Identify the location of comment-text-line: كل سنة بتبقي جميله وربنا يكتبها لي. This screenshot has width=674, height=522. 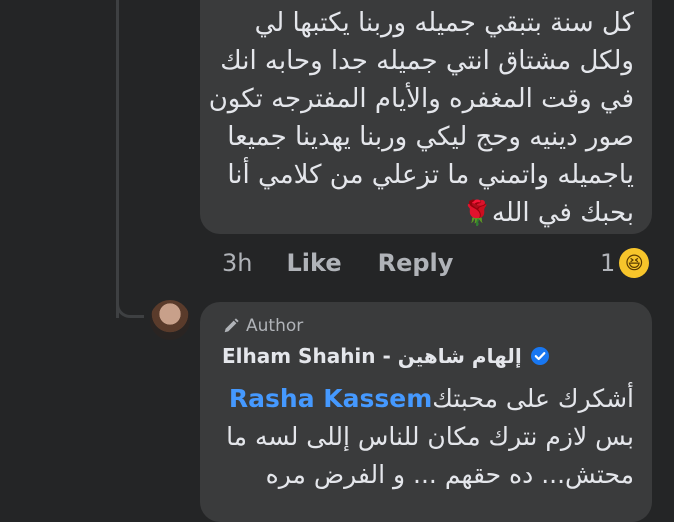
(444, 23).